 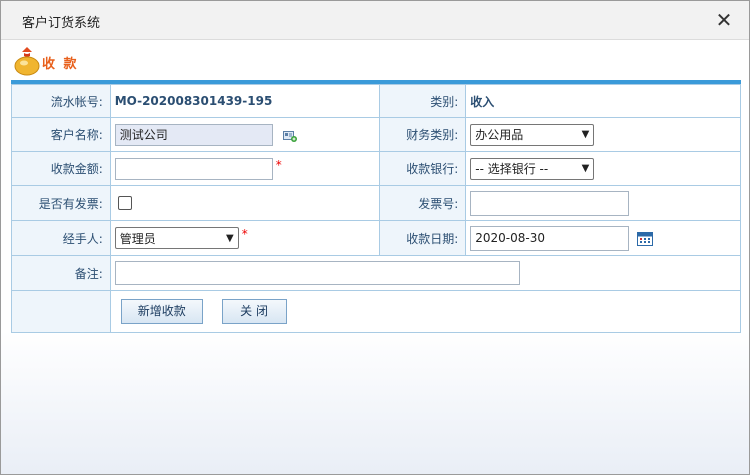 What do you see at coordinates (193, 168) in the screenshot?
I see `amount-field` at bounding box center [193, 168].